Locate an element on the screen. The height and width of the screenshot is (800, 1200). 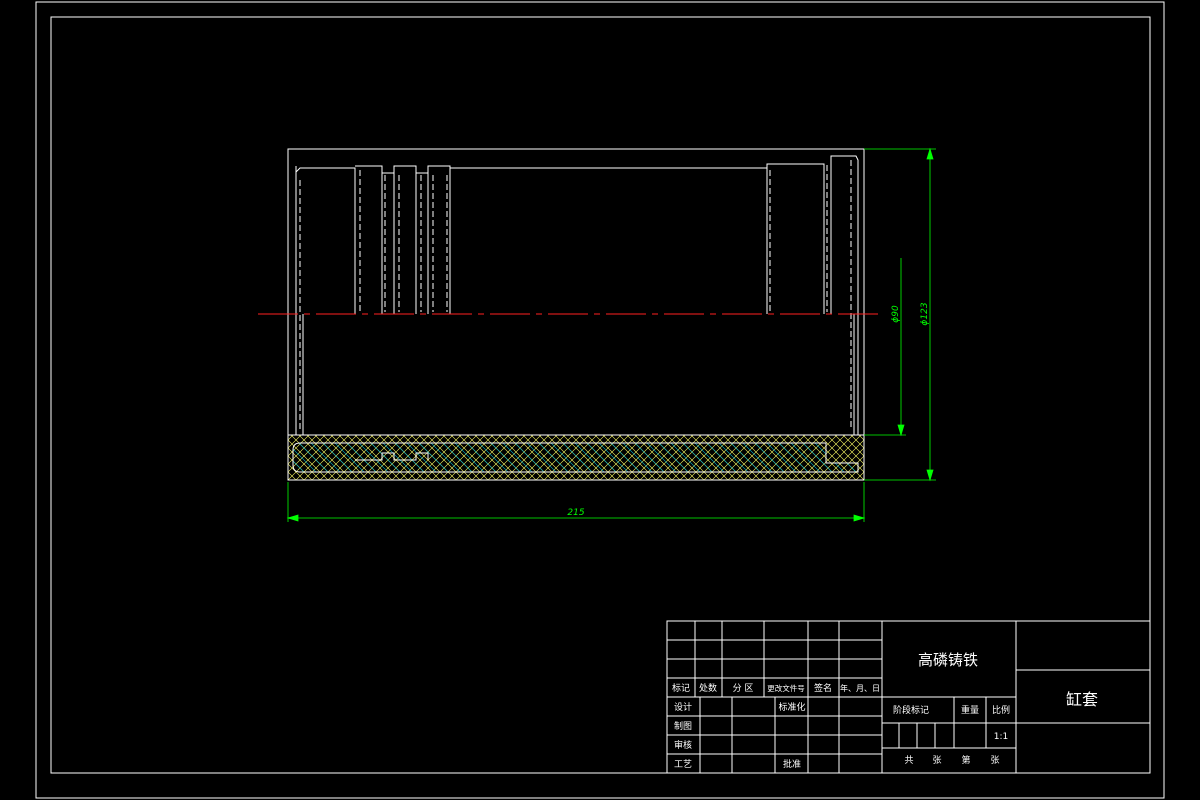
dim-inner-diameter: ϕ90 is located at coordinates (896, 314).